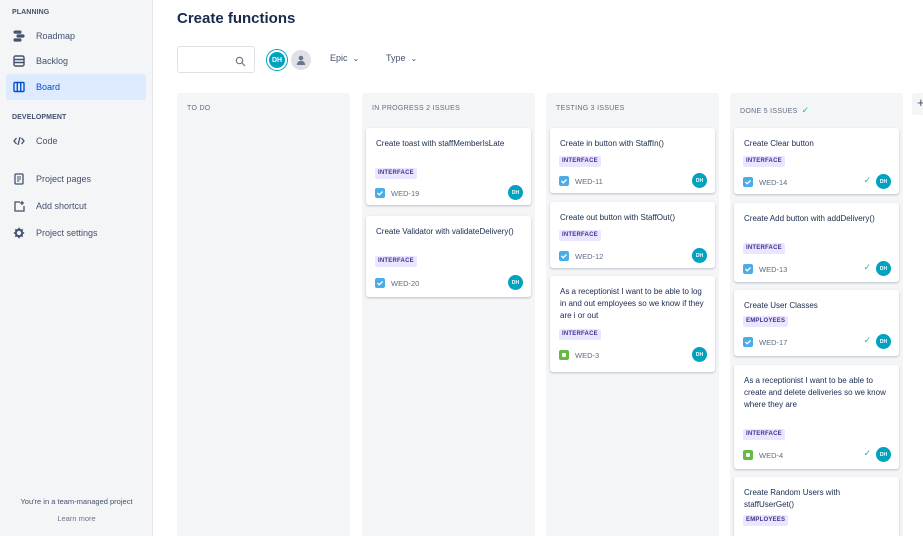  Describe the element at coordinates (589, 181) in the screenshot. I see `issue-key: WED-11` at that location.